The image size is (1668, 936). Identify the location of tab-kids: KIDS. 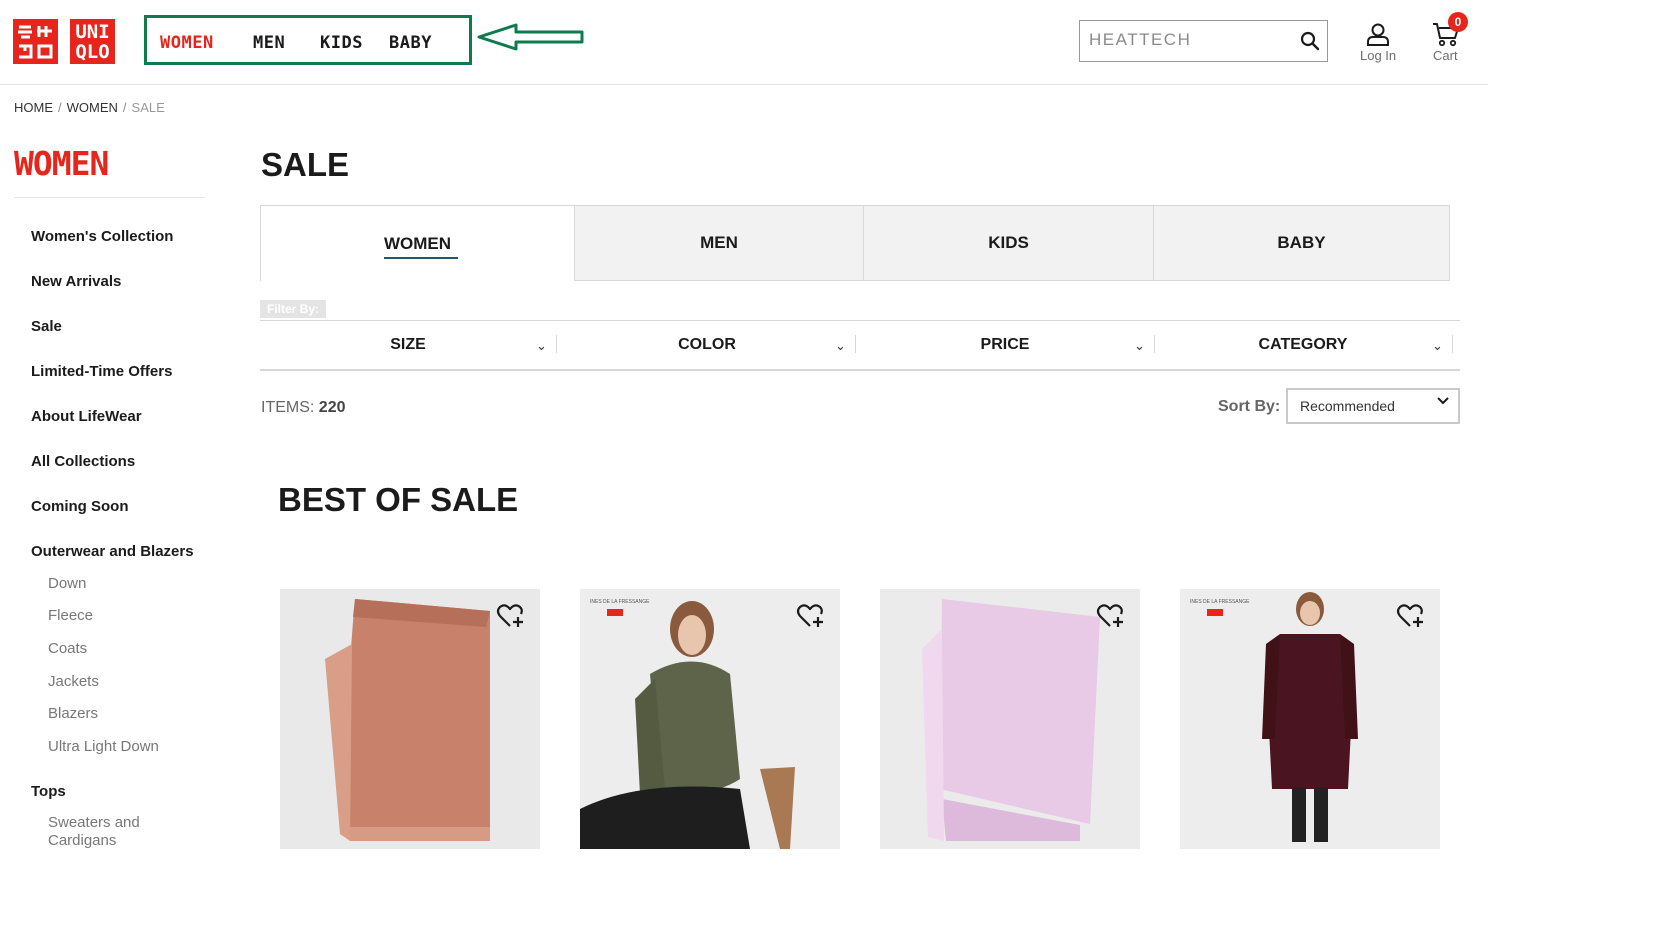
(1008, 243).